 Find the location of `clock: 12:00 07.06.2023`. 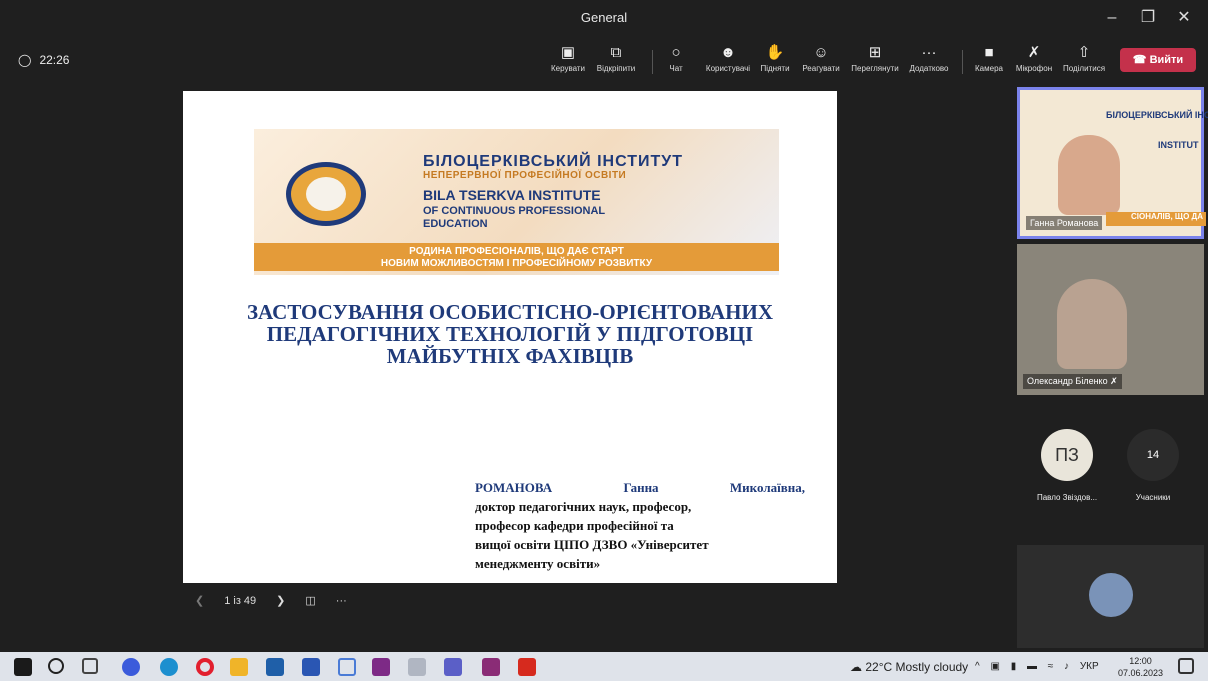

clock: 12:00 07.06.2023 is located at coordinates (1140, 667).